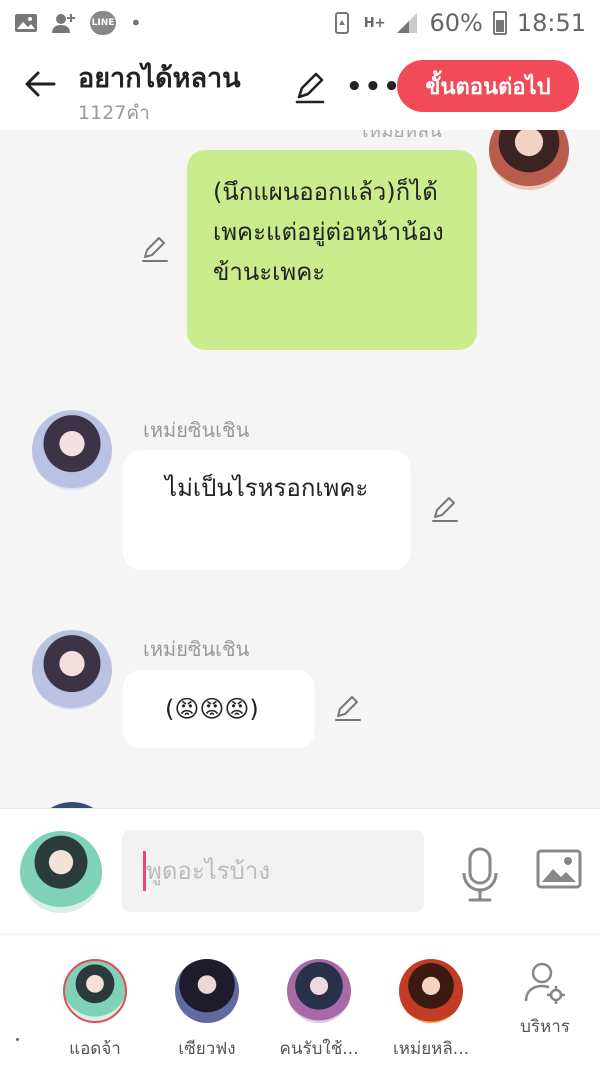 The height and width of the screenshot is (1067, 600). Describe the element at coordinates (300, 23) in the screenshot. I see `status-bar: LINE • H+ 60% 18:51` at that location.